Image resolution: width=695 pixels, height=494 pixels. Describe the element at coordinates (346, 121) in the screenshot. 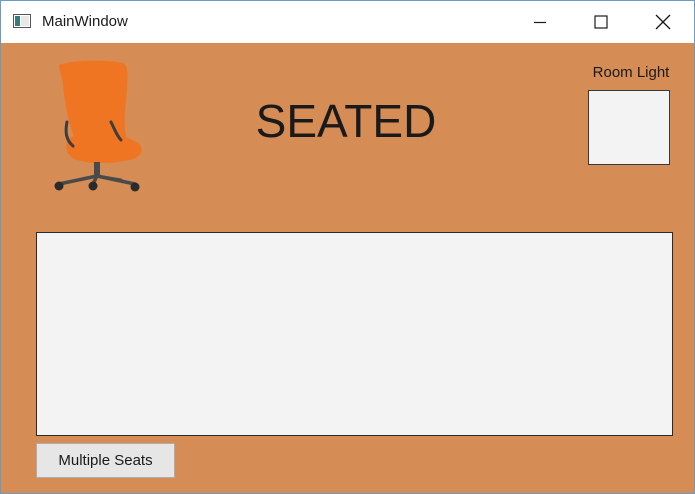

I see `status-text: SEATED` at that location.